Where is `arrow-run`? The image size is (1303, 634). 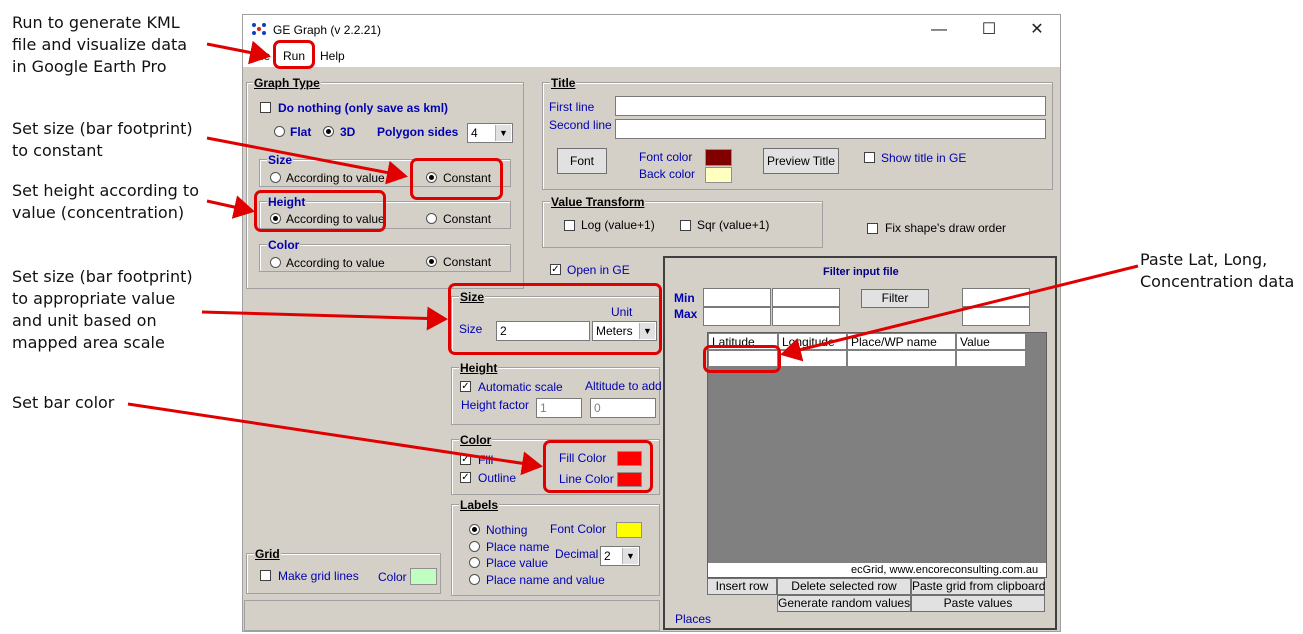 arrow-run is located at coordinates (238, 52).